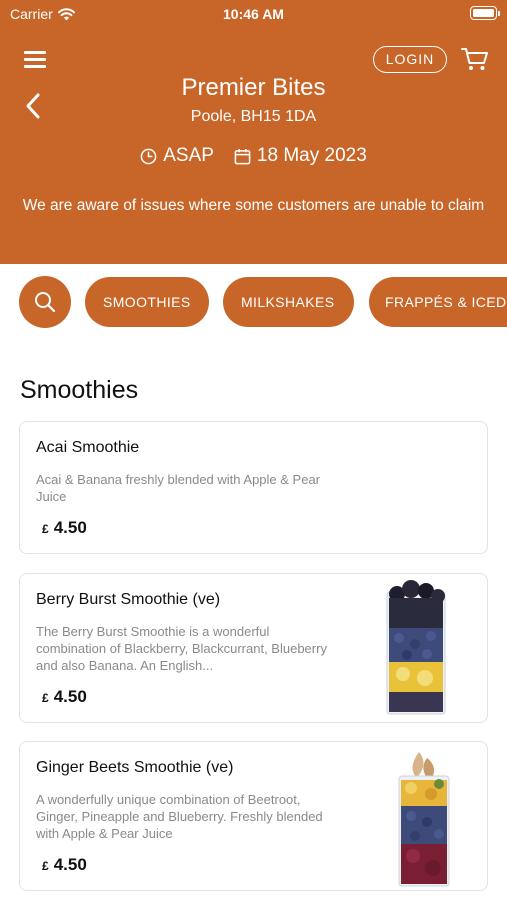  I want to click on time-option: ASAP, so click(188, 155).